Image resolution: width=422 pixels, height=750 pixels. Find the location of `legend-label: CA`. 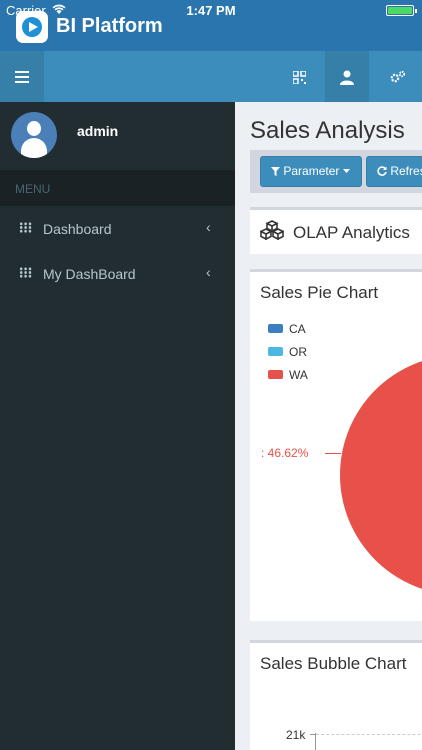

legend-label: CA is located at coordinates (297, 329).